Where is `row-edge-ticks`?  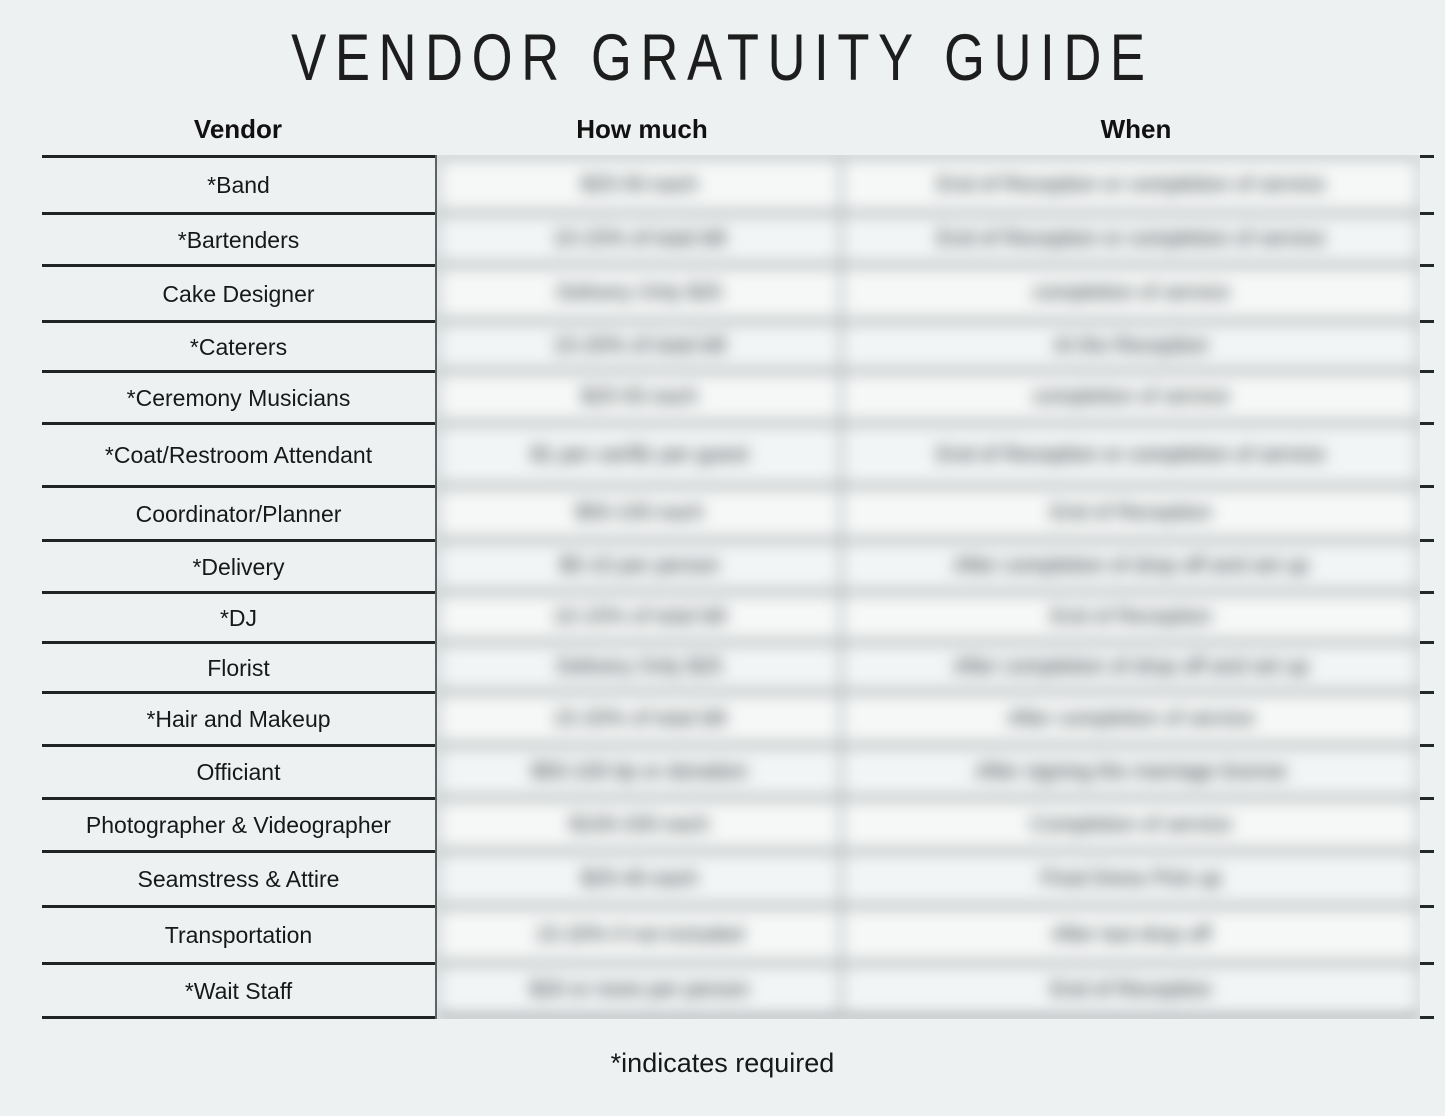
row-edge-ticks is located at coordinates (1428, 587).